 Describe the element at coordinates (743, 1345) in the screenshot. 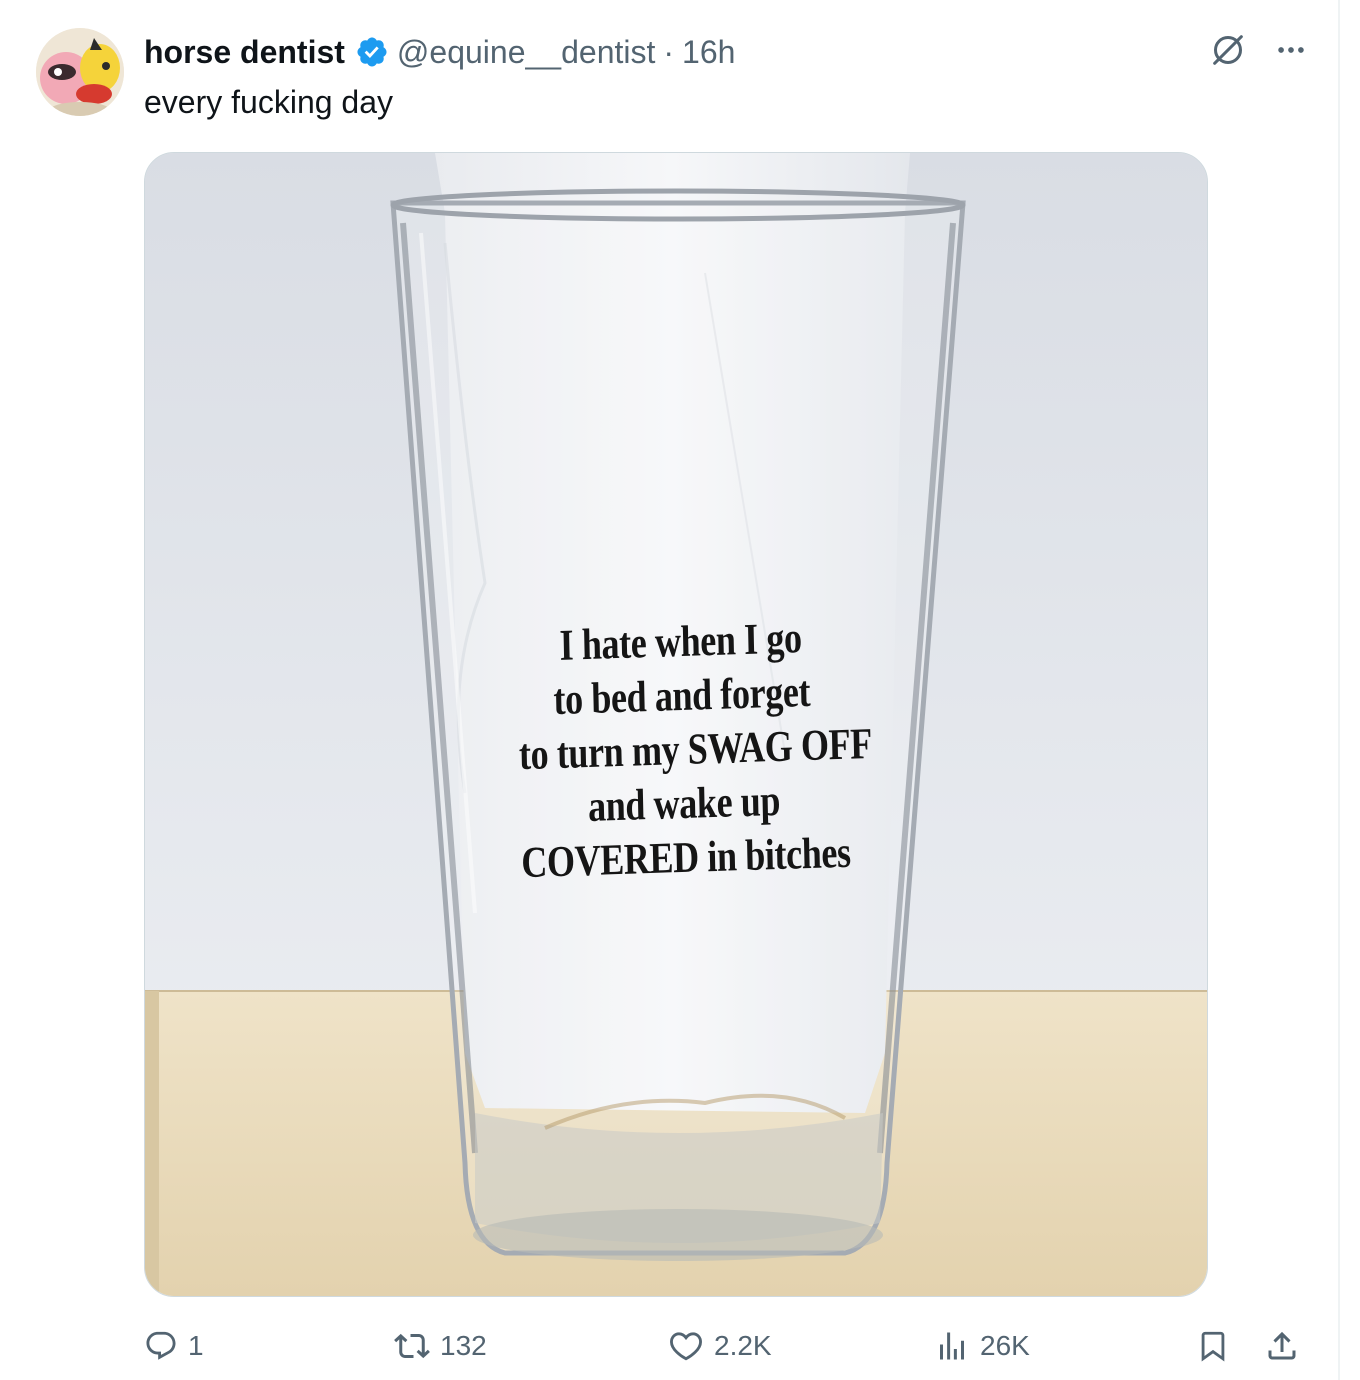

I see `like-count: 2.2K` at that location.